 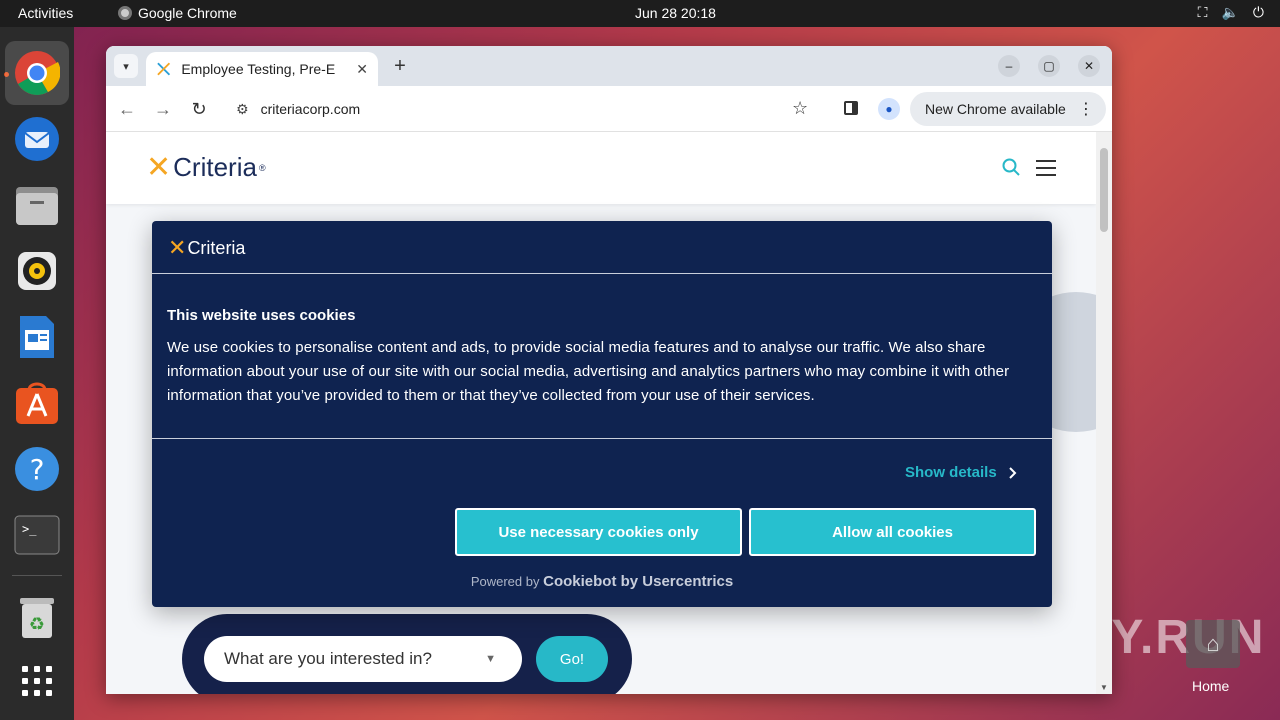 I want to click on side-panel-icon, so click(x=851, y=108).